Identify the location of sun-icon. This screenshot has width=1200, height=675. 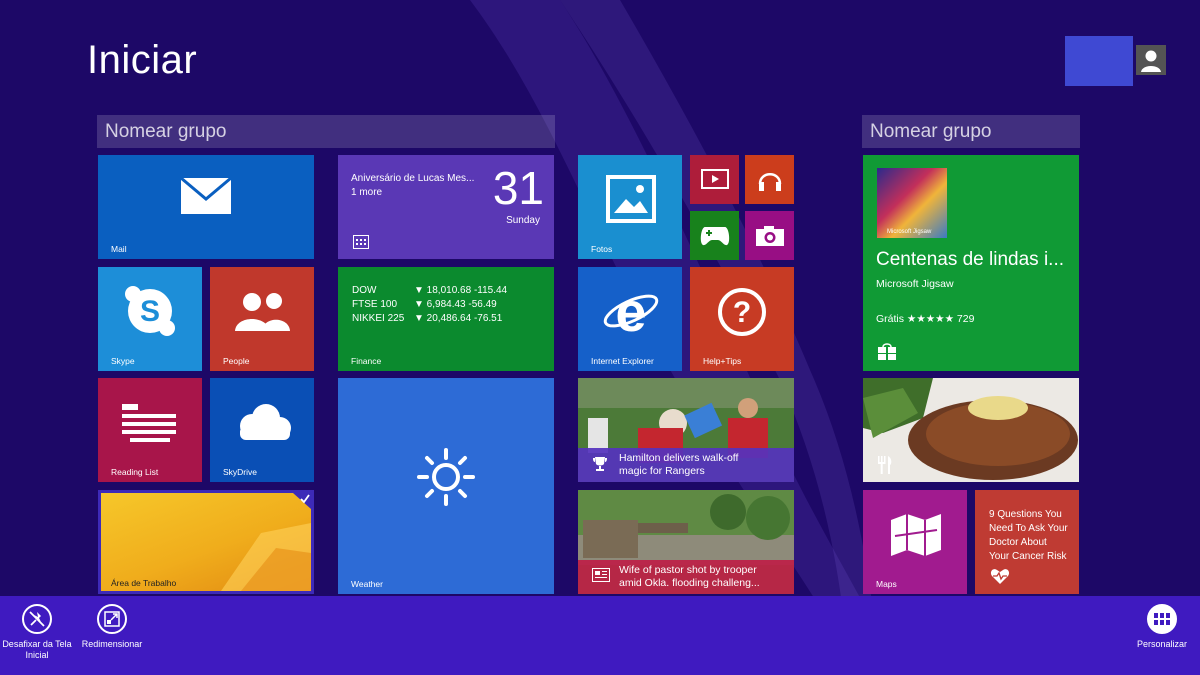
(446, 477).